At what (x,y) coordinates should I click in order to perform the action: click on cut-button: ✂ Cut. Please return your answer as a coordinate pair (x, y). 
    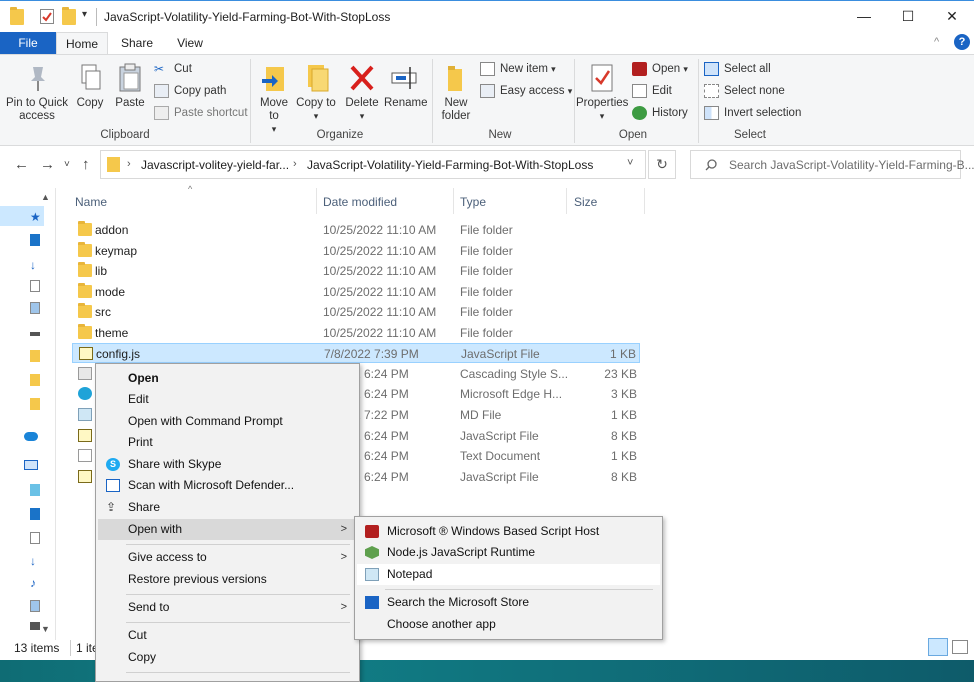
    Looking at the image, I should click on (173, 69).